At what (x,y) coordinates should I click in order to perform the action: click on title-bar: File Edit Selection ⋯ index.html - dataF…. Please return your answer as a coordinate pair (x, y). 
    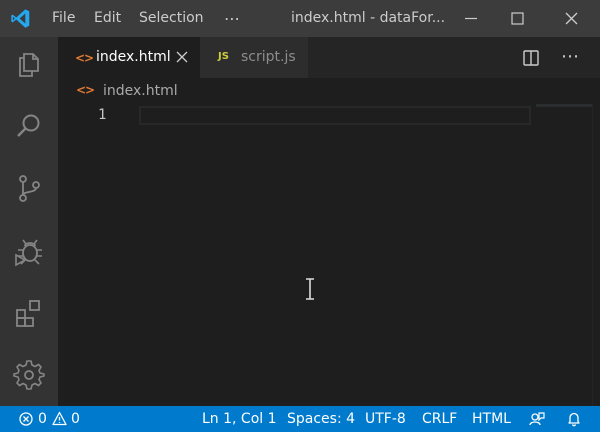
    Looking at the image, I should click on (300, 18).